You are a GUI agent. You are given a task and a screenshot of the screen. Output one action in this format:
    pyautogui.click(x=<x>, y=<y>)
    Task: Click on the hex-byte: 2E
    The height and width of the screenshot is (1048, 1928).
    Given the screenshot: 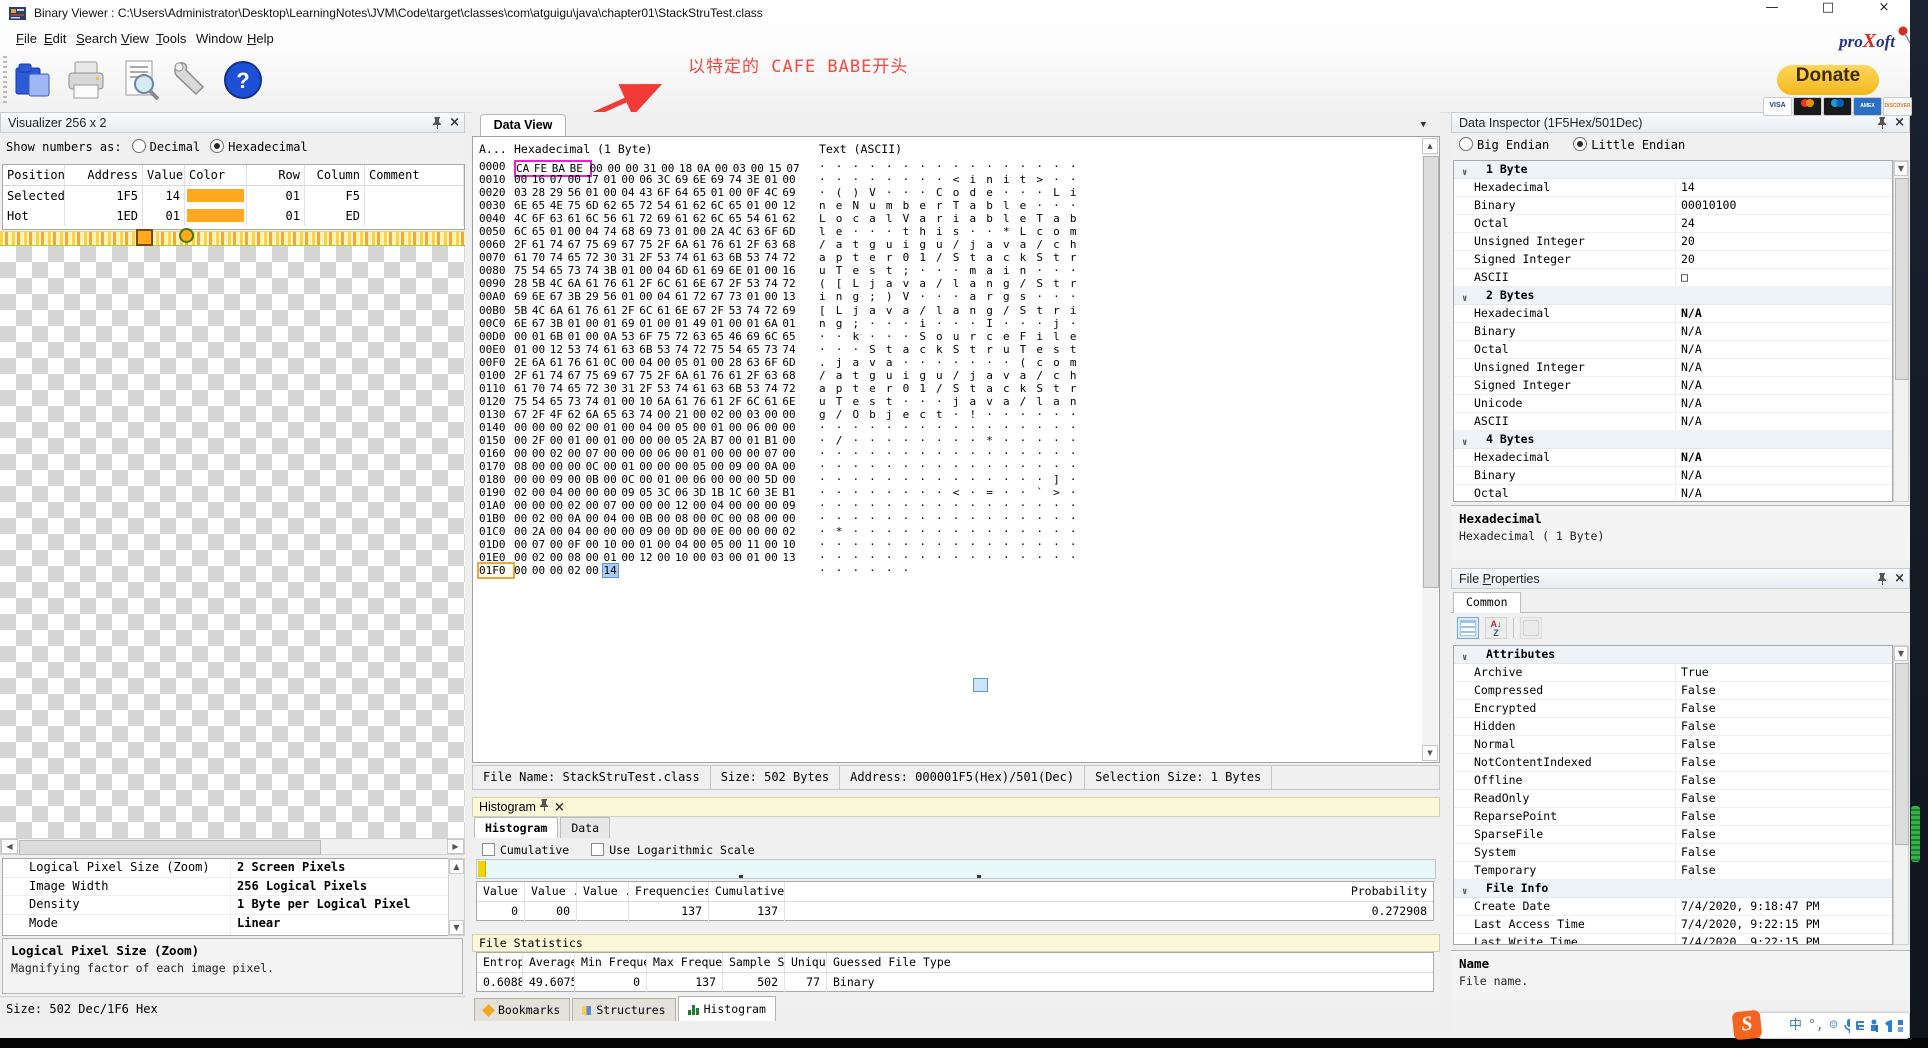 What is the action you would take?
    pyautogui.click(x=523, y=362)
    